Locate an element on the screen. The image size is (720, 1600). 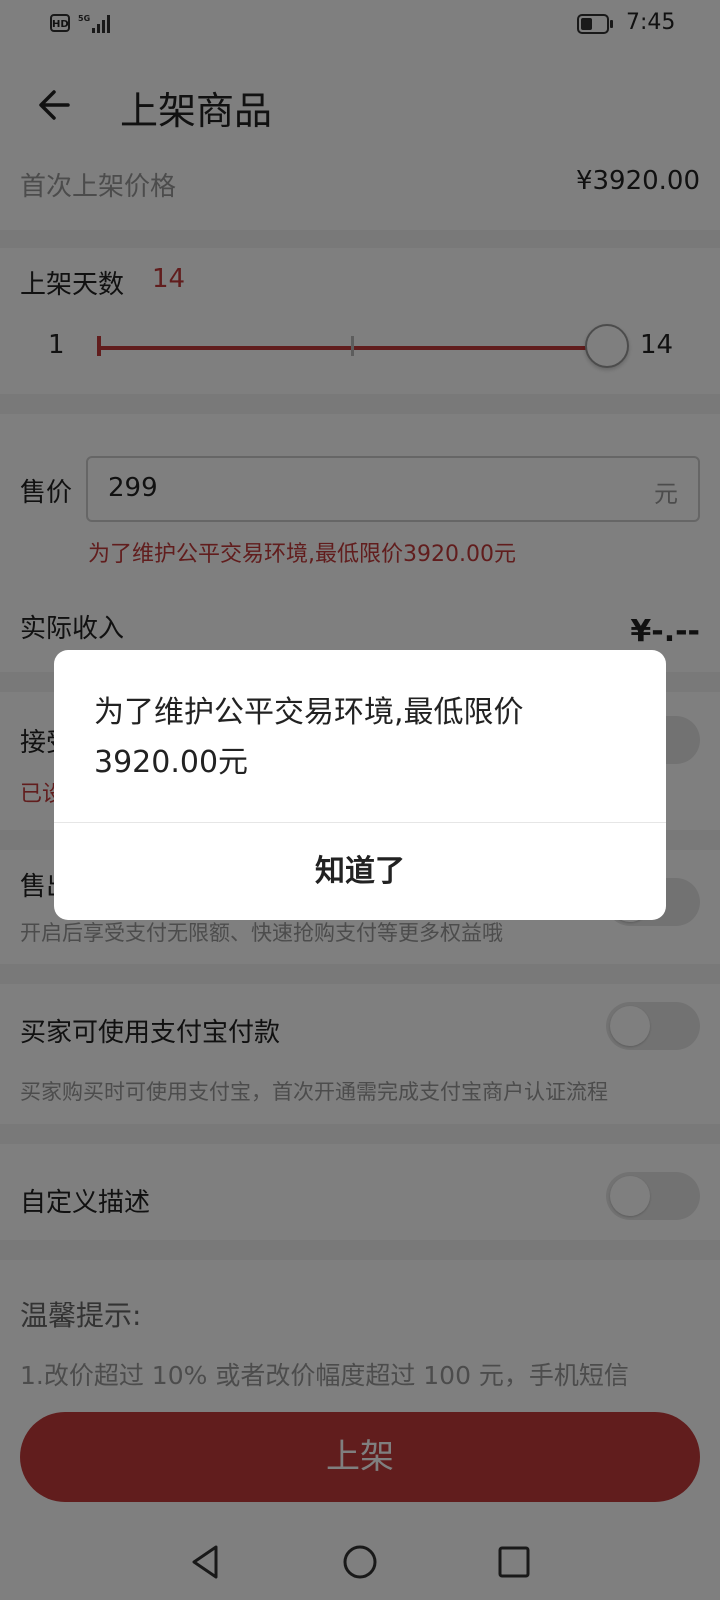
dialog-confirm-button: 知道了 is located at coordinates (360, 871).